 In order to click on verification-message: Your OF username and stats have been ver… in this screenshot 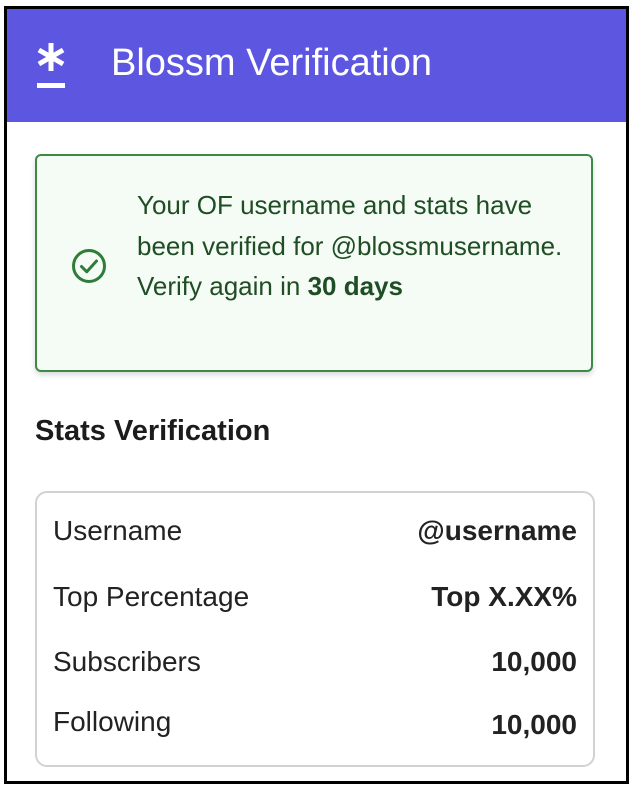, I will do `click(357, 246)`.